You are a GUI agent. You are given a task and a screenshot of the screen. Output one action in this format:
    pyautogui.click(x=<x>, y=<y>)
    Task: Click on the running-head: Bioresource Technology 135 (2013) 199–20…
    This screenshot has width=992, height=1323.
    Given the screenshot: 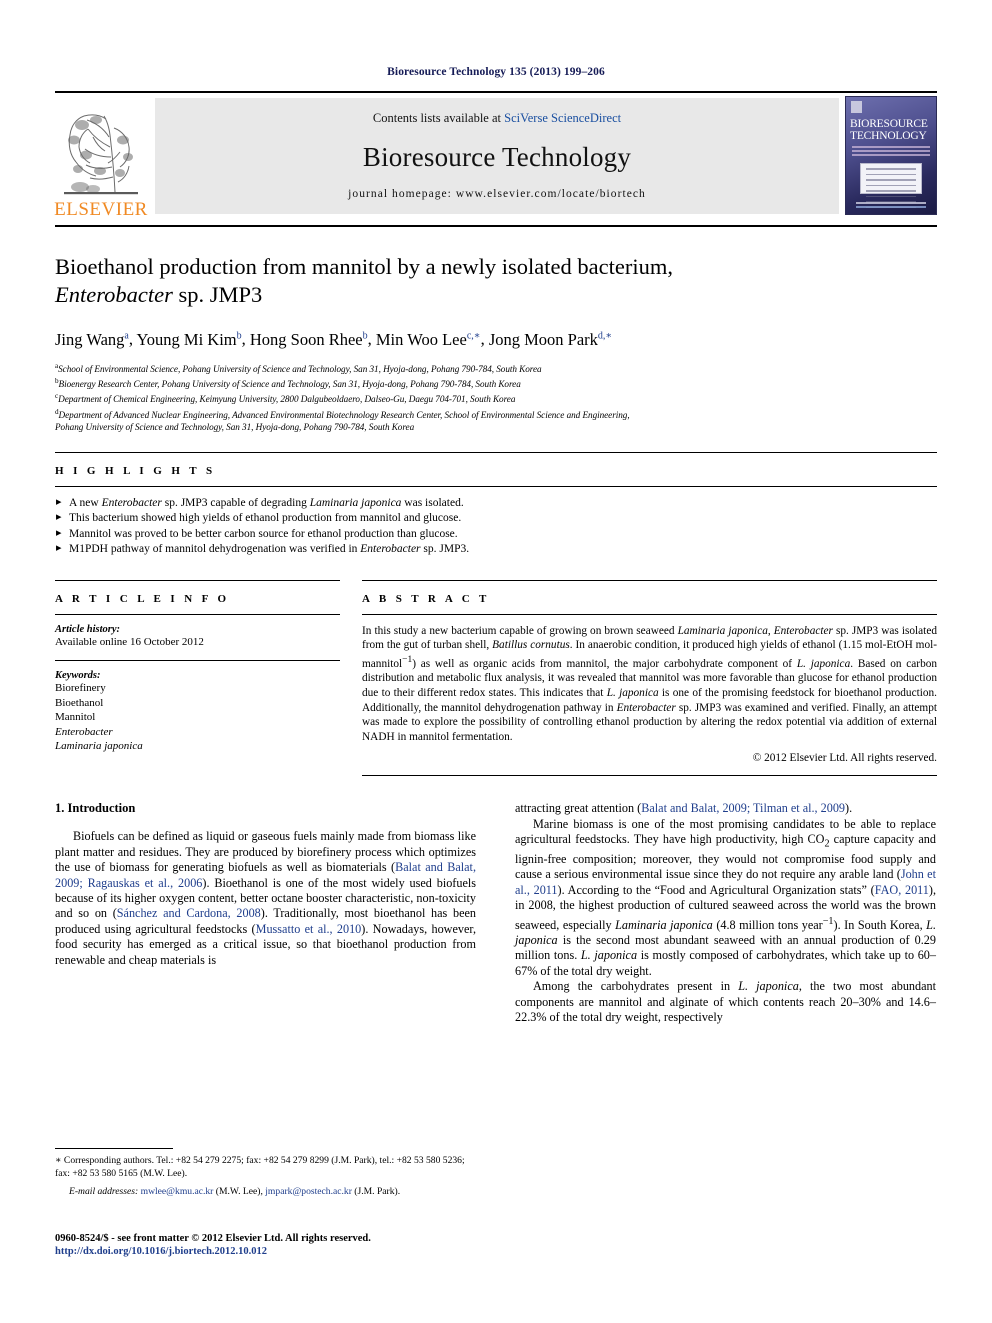 What is the action you would take?
    pyautogui.click(x=496, y=72)
    